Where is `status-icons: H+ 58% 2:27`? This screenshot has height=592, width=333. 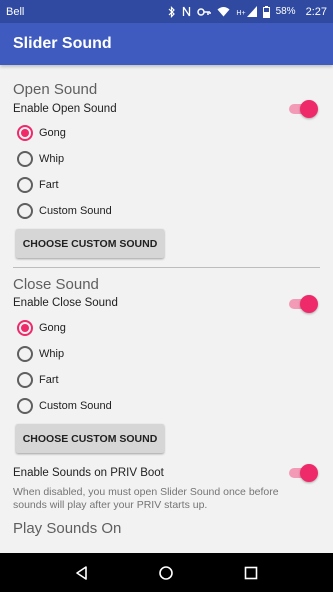 status-icons: H+ 58% 2:27 is located at coordinates (247, 11).